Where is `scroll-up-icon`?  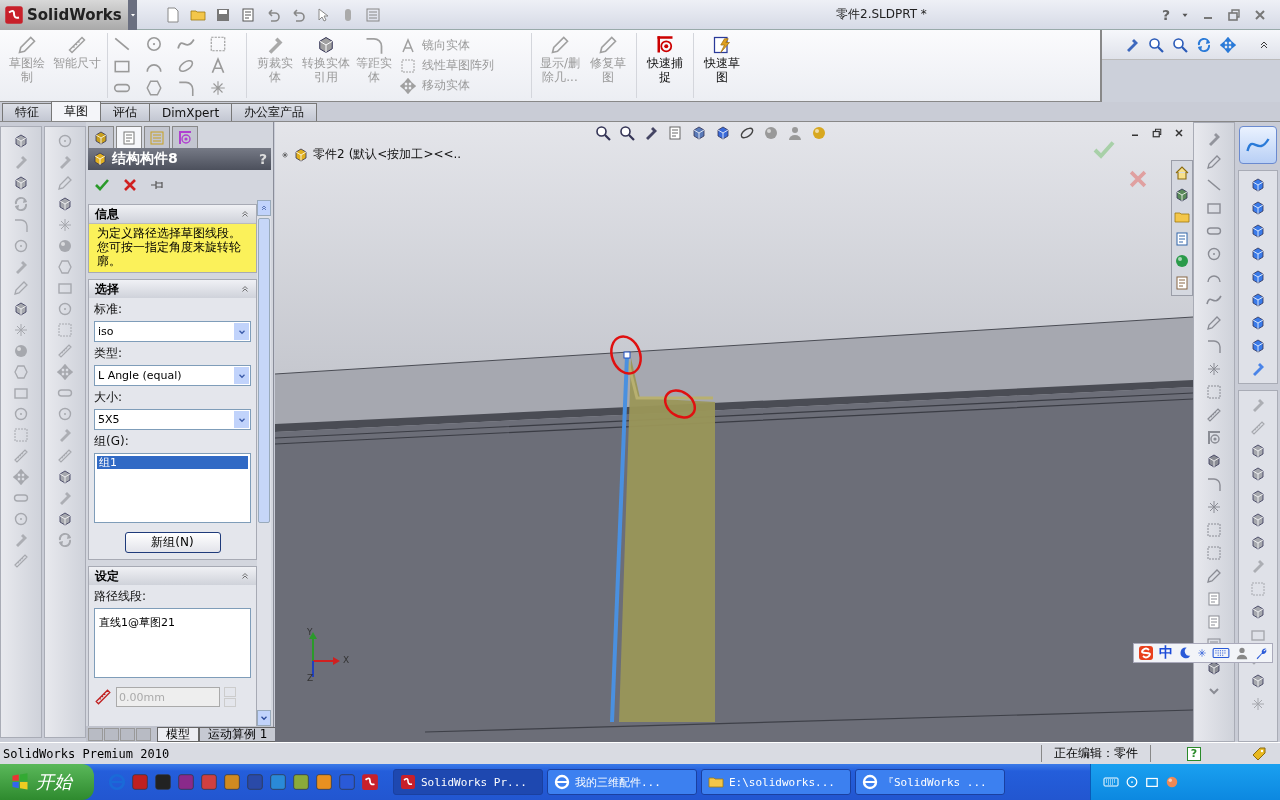
scroll-up-icon is located at coordinates (264, 208).